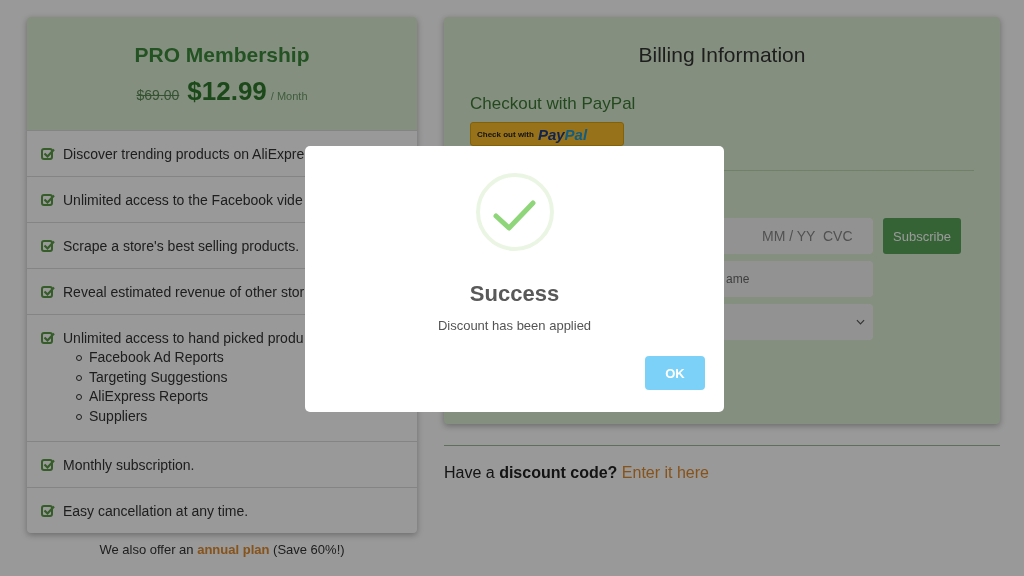 This screenshot has width=1024, height=576. I want to click on plan-title: PRO Membership, so click(222, 55).